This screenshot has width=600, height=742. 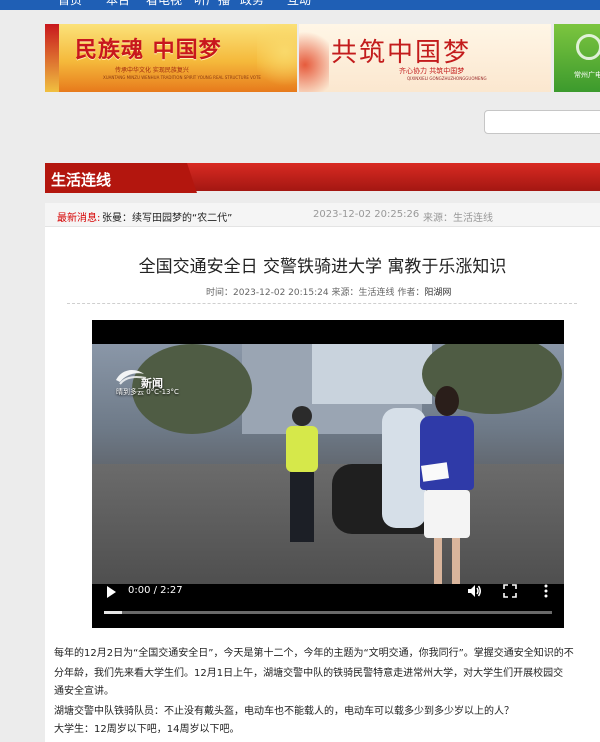 I want to click on video-time: 0:00 / 2:27, so click(x=155, y=590).